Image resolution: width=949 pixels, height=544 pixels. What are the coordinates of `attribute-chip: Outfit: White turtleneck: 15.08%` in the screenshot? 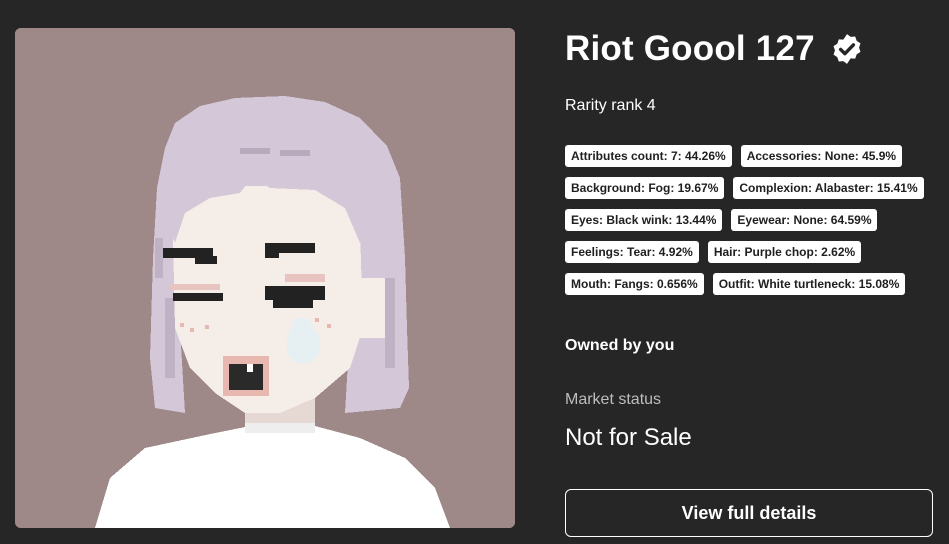 It's located at (809, 284).